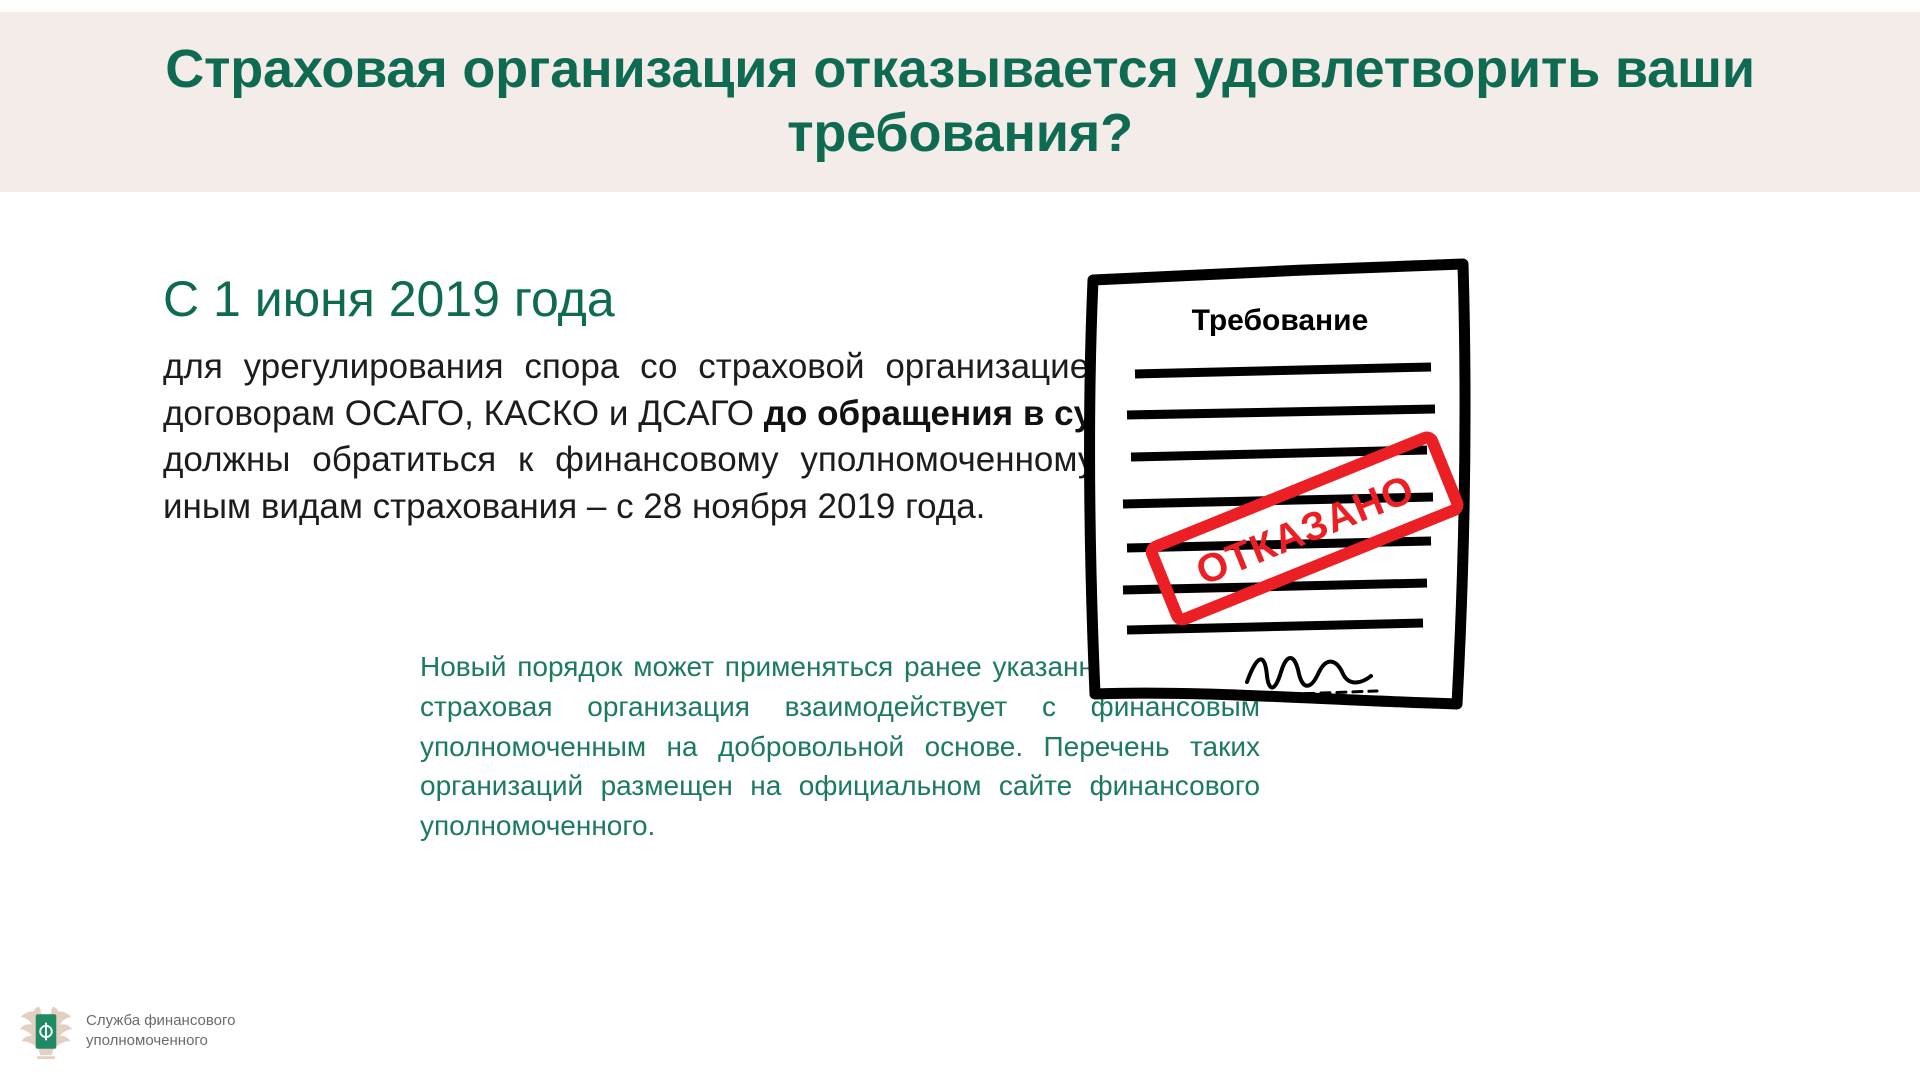  Describe the element at coordinates (161, 1030) in the screenshot. I see `footer-logo-text: Служба финансового уполномоченного` at that location.